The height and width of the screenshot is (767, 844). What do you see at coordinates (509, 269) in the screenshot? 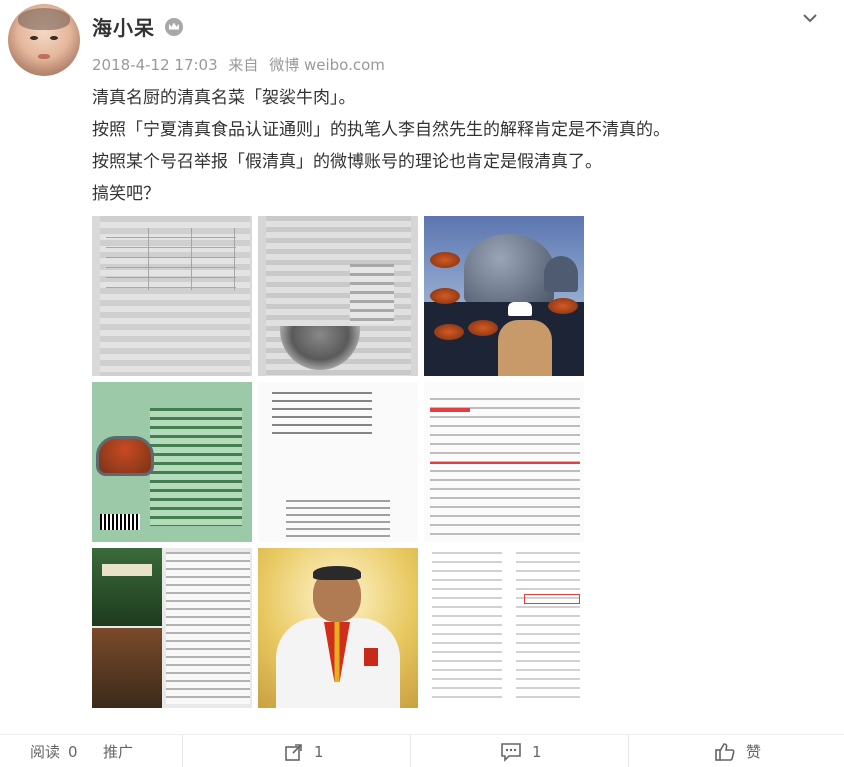
I see `mosque-dome` at bounding box center [509, 269].